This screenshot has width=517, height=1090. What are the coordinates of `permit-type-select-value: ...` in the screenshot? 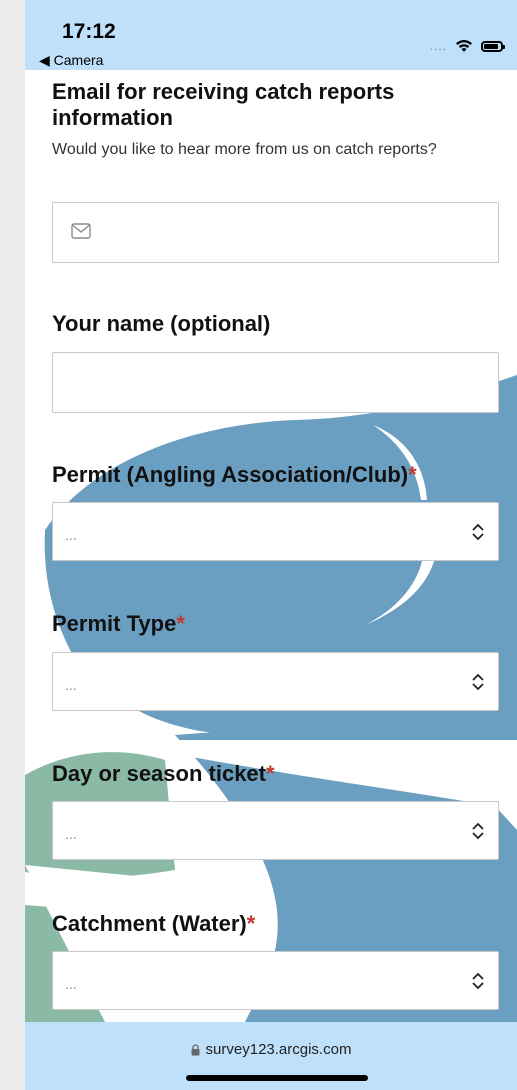 It's located at (71, 685).